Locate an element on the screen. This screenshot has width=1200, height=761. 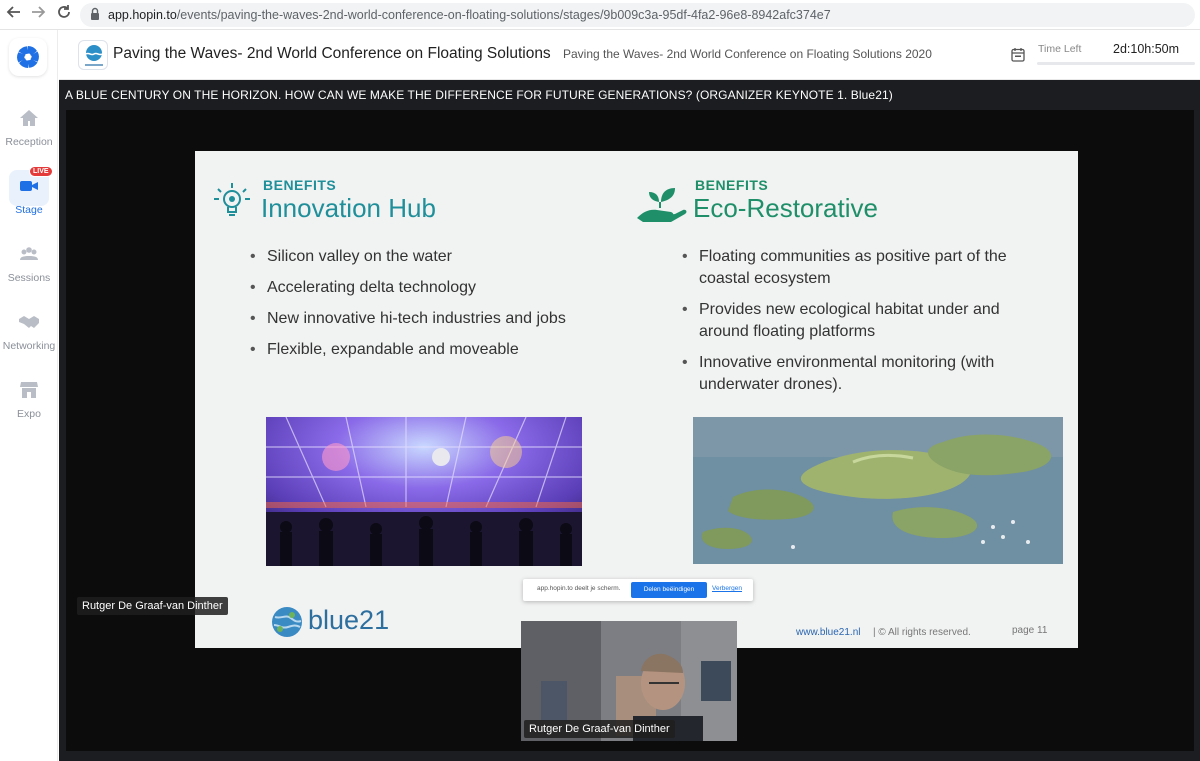
footer-url: www.blue21.nl is located at coordinates (828, 632).